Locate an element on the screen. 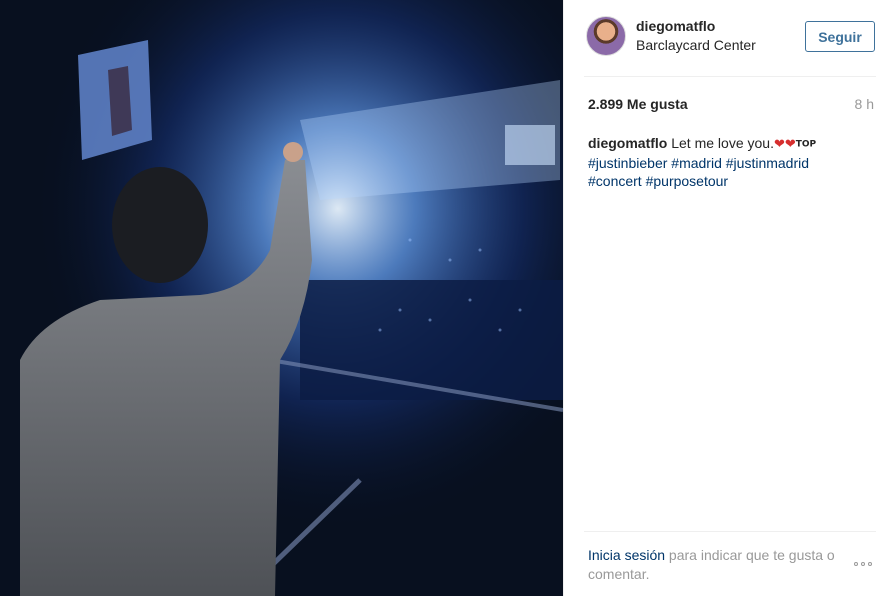  hashtag-link: #concert is located at coordinates (615, 181).